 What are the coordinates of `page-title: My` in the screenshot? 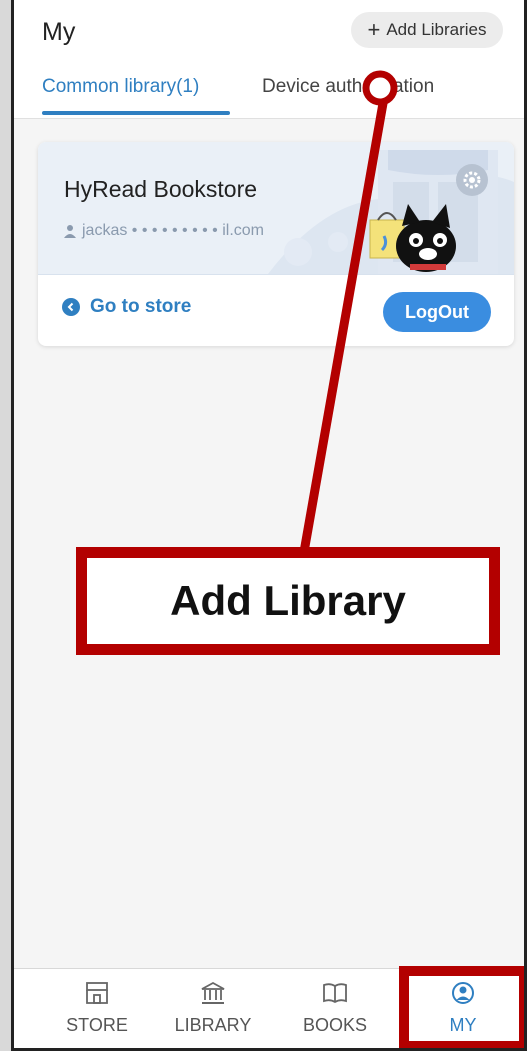 It's located at (59, 32).